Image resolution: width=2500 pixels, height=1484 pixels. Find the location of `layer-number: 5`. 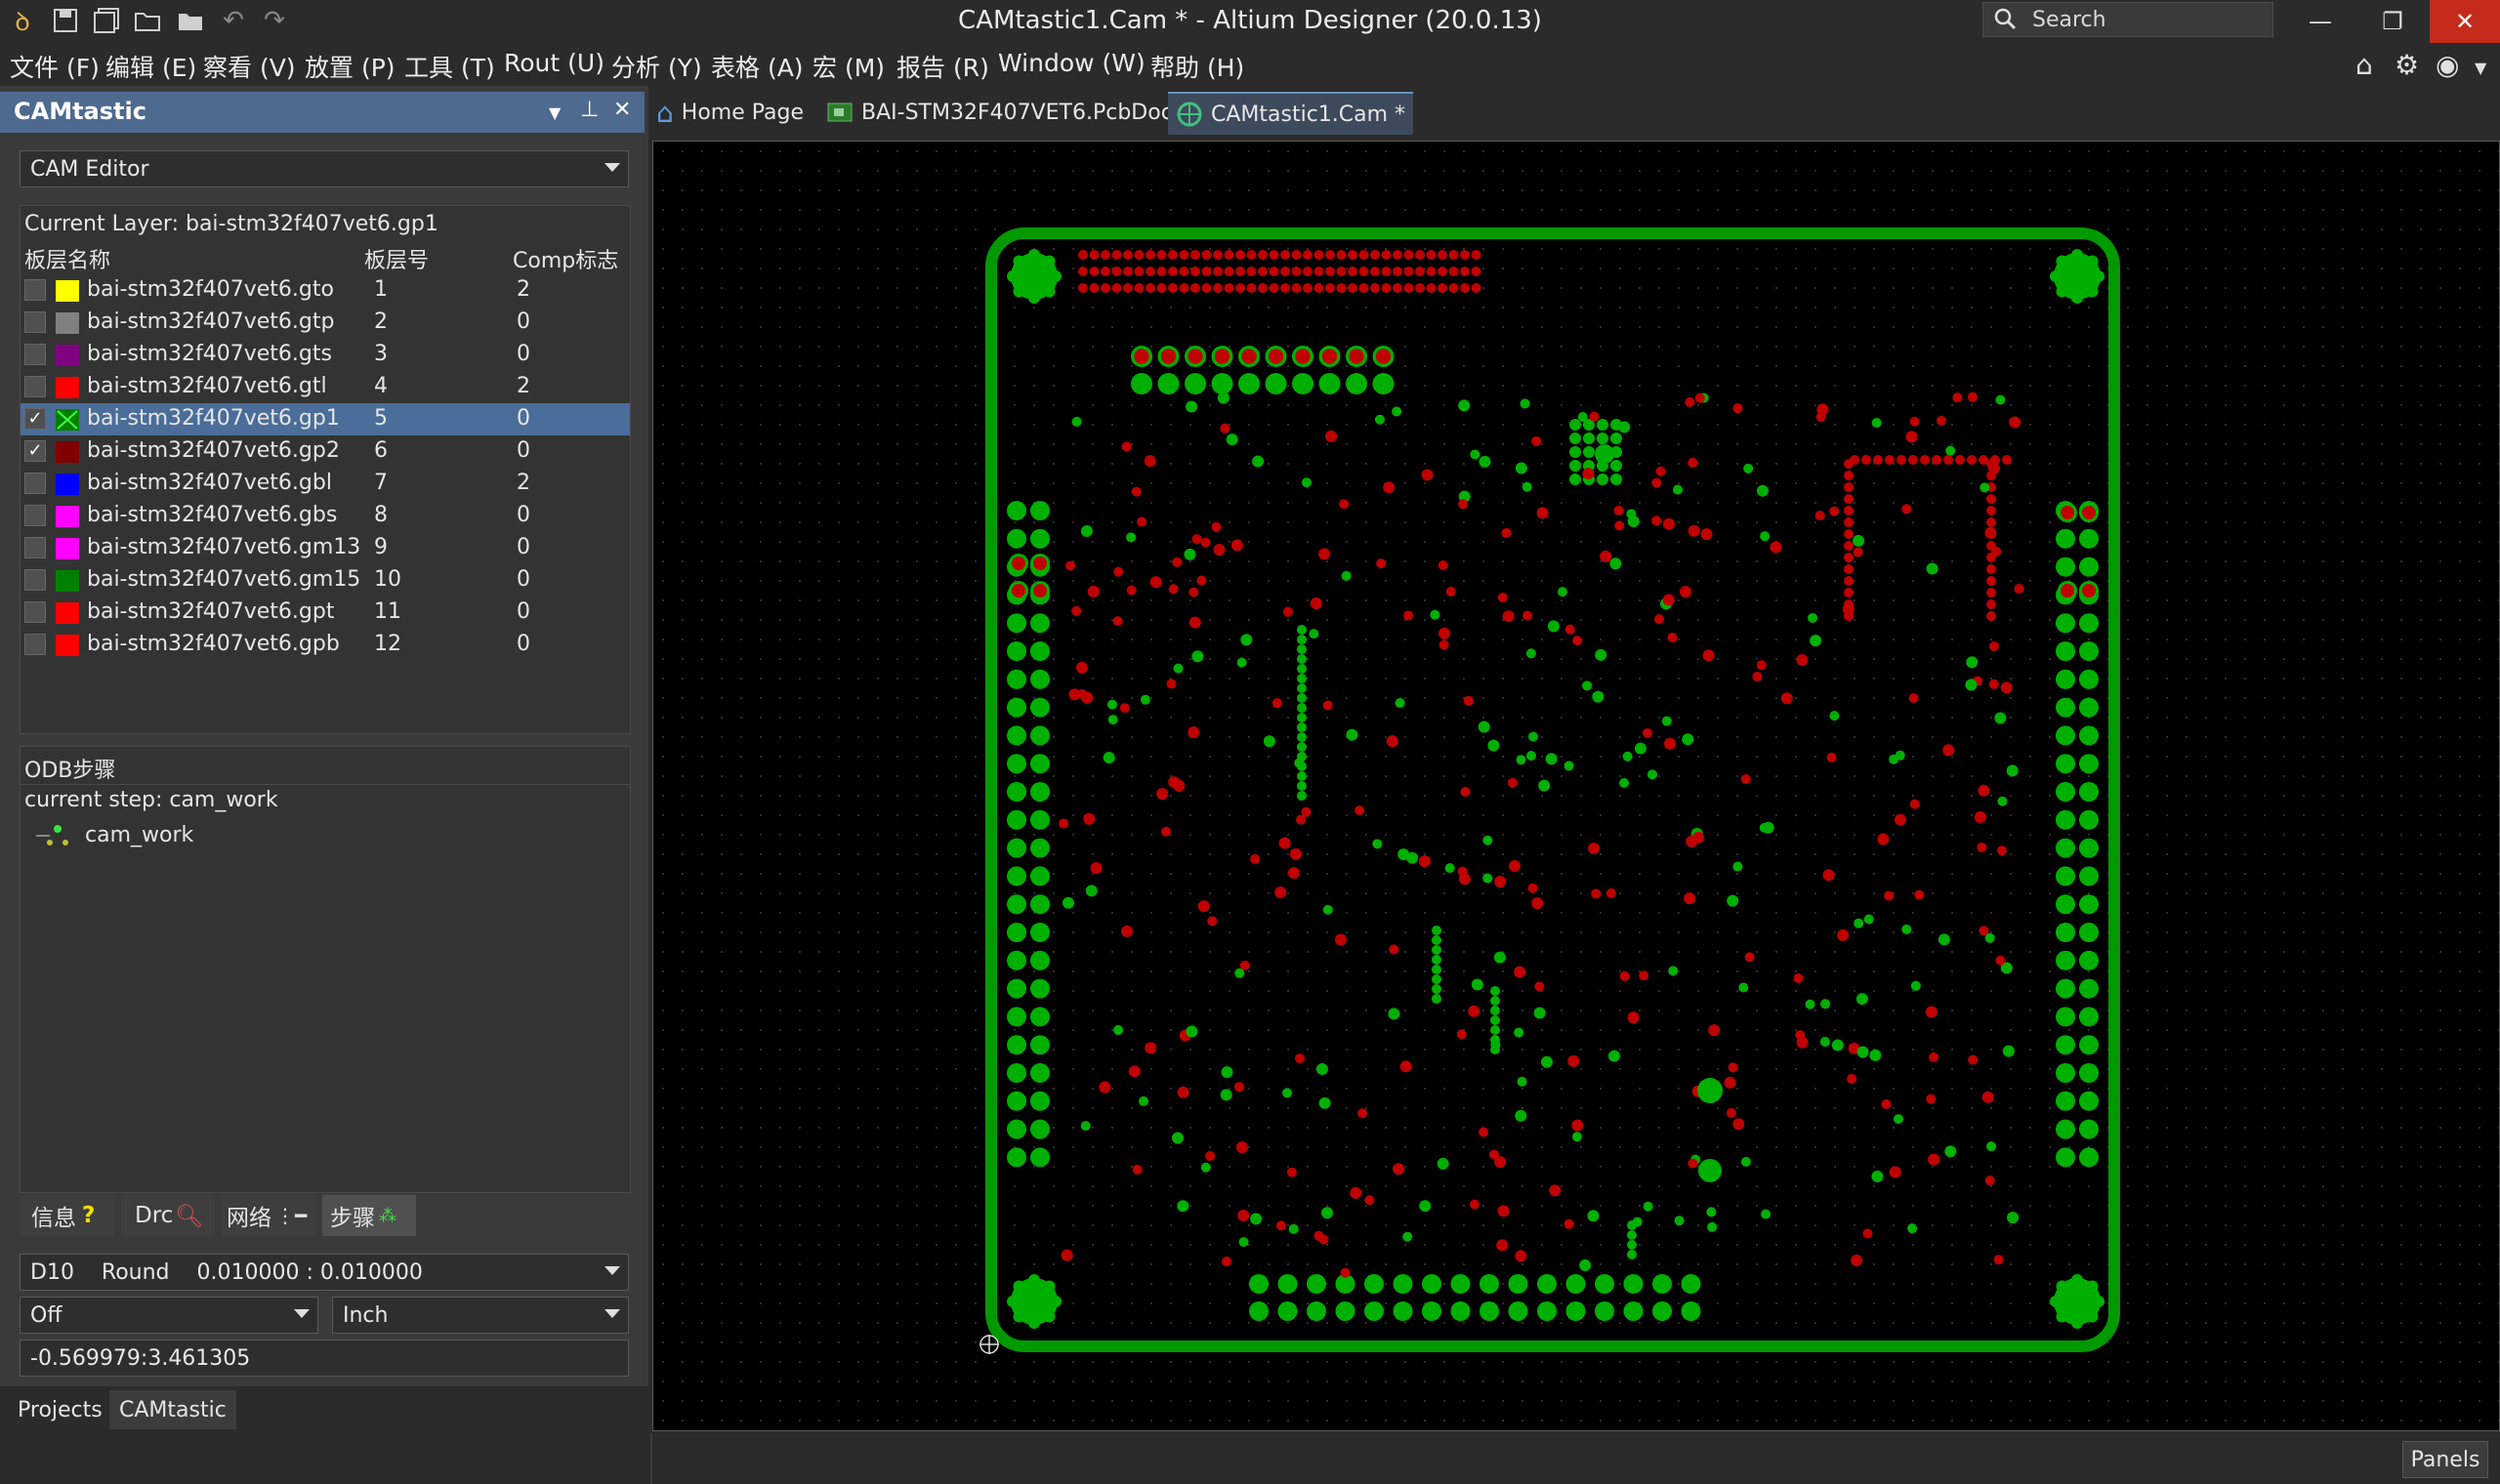

layer-number: 5 is located at coordinates (381, 419).